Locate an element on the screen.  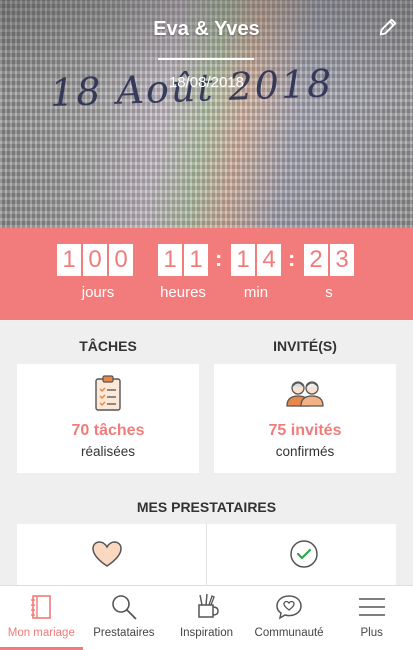
edit-button is located at coordinates (388, 27).